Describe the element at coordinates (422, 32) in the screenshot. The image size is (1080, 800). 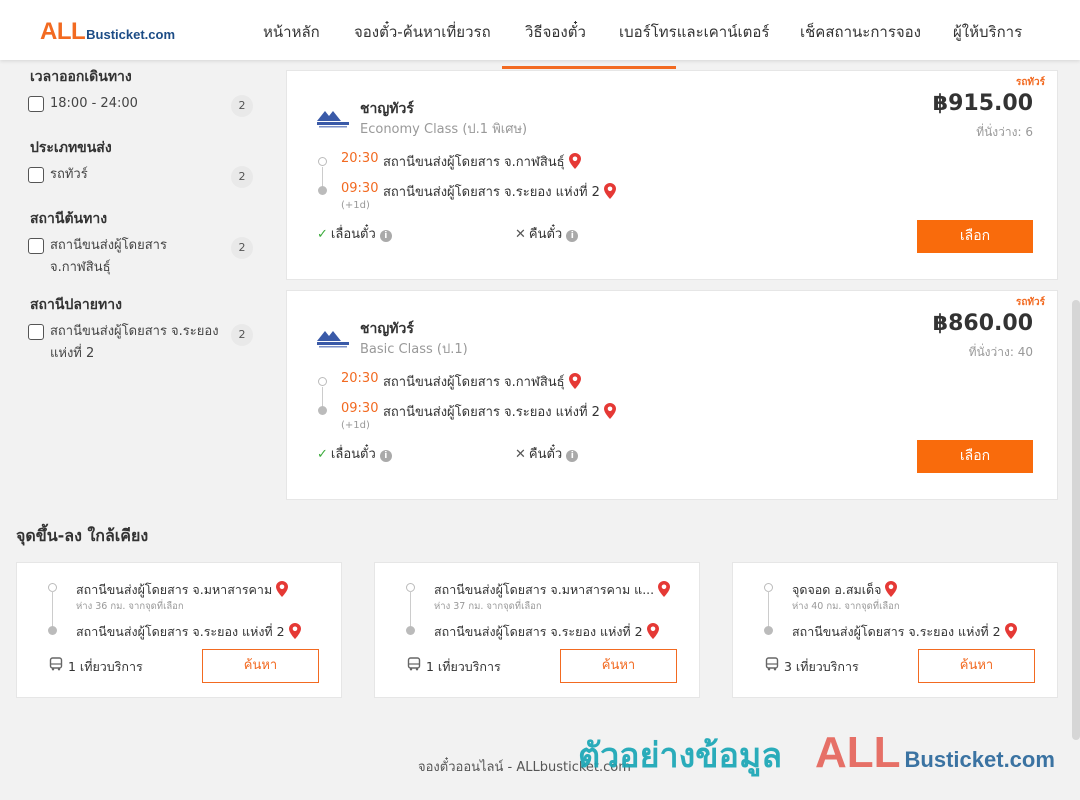
I see `nav-book-search: จองตั๋ว-ค้นหาเที่ยวรถ` at that location.